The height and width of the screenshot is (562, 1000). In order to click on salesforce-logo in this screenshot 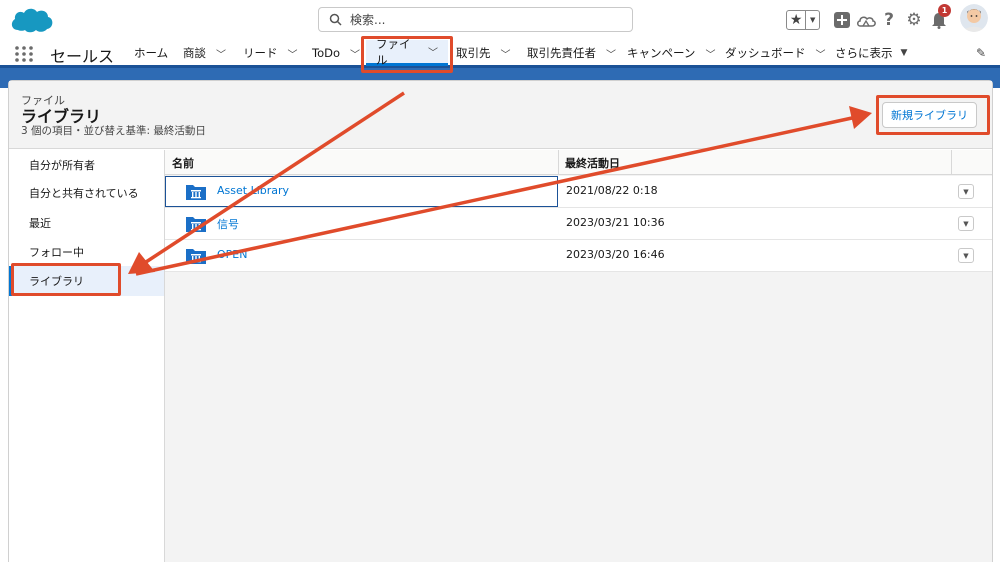, I will do `click(32, 20)`.